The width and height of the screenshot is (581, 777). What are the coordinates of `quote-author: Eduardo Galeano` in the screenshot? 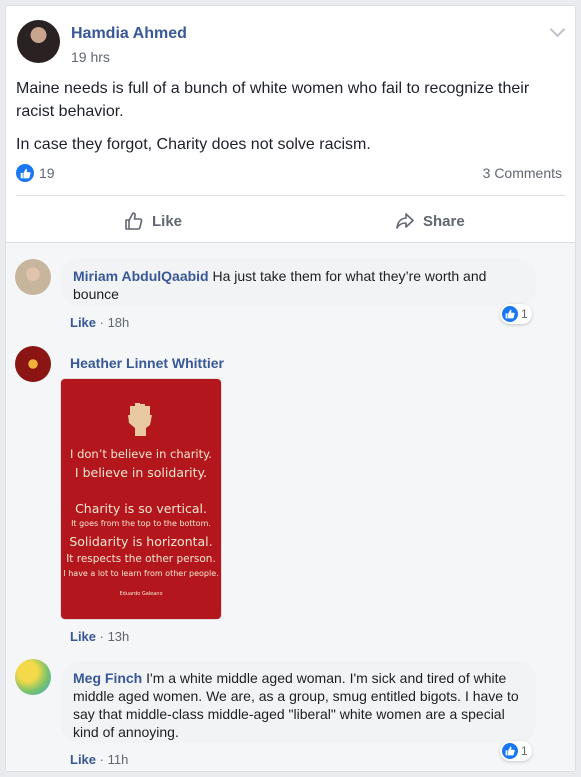 It's located at (141, 594).